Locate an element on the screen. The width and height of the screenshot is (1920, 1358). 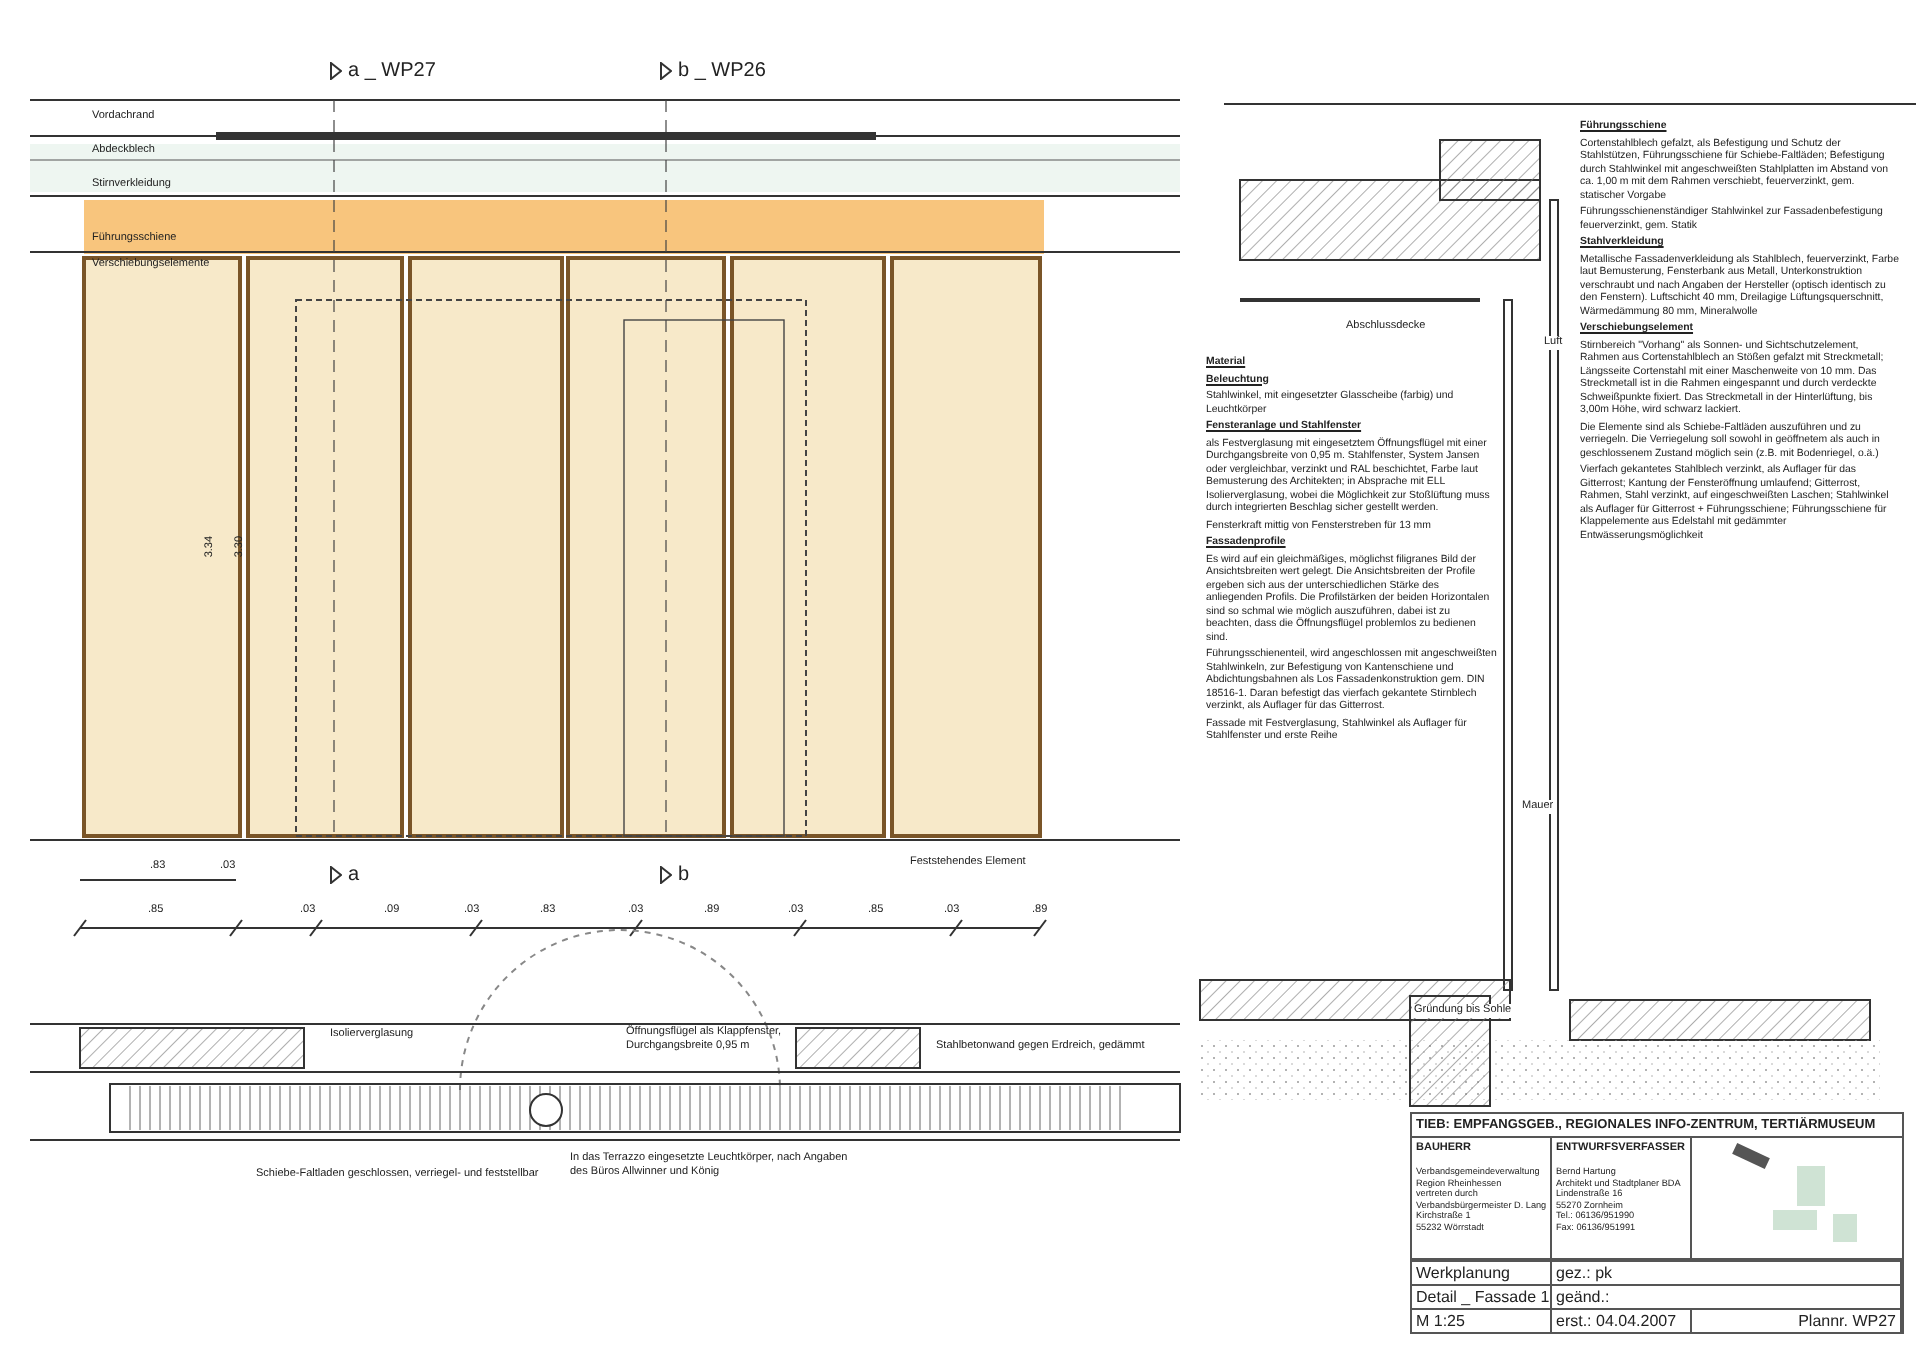
section-reference: a is located at coordinates (354, 875).